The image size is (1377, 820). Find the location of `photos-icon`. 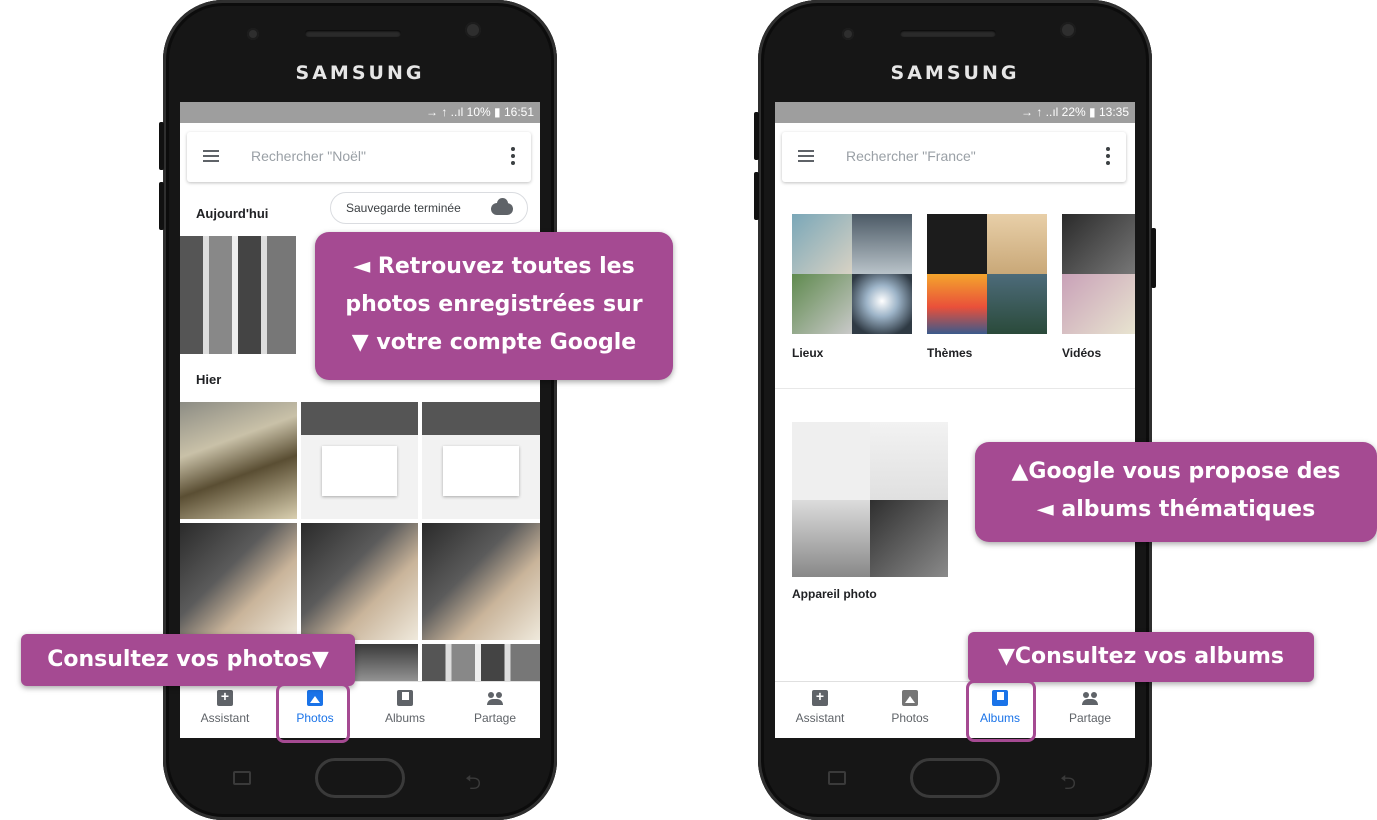

photos-icon is located at coordinates (910, 698).